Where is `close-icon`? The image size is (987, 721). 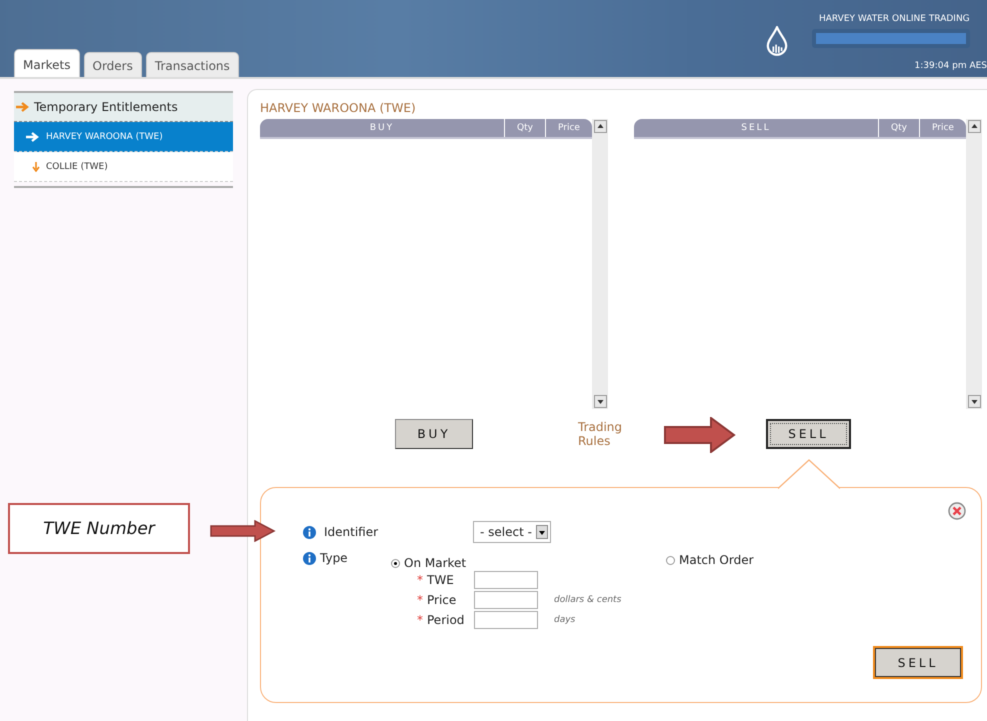 close-icon is located at coordinates (957, 511).